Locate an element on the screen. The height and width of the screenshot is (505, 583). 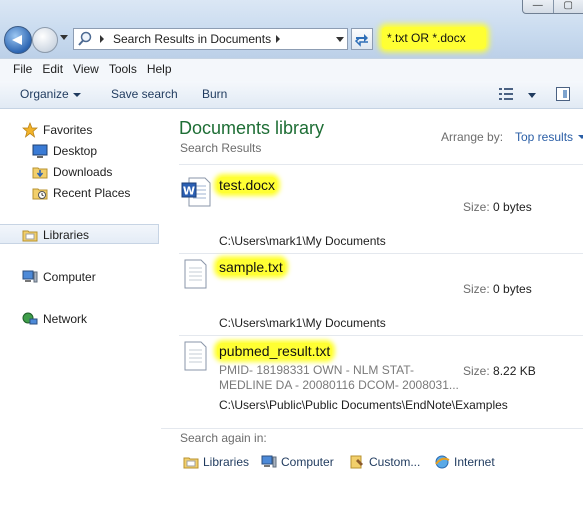
search-again-computer: Computer is located at coordinates (297, 462).